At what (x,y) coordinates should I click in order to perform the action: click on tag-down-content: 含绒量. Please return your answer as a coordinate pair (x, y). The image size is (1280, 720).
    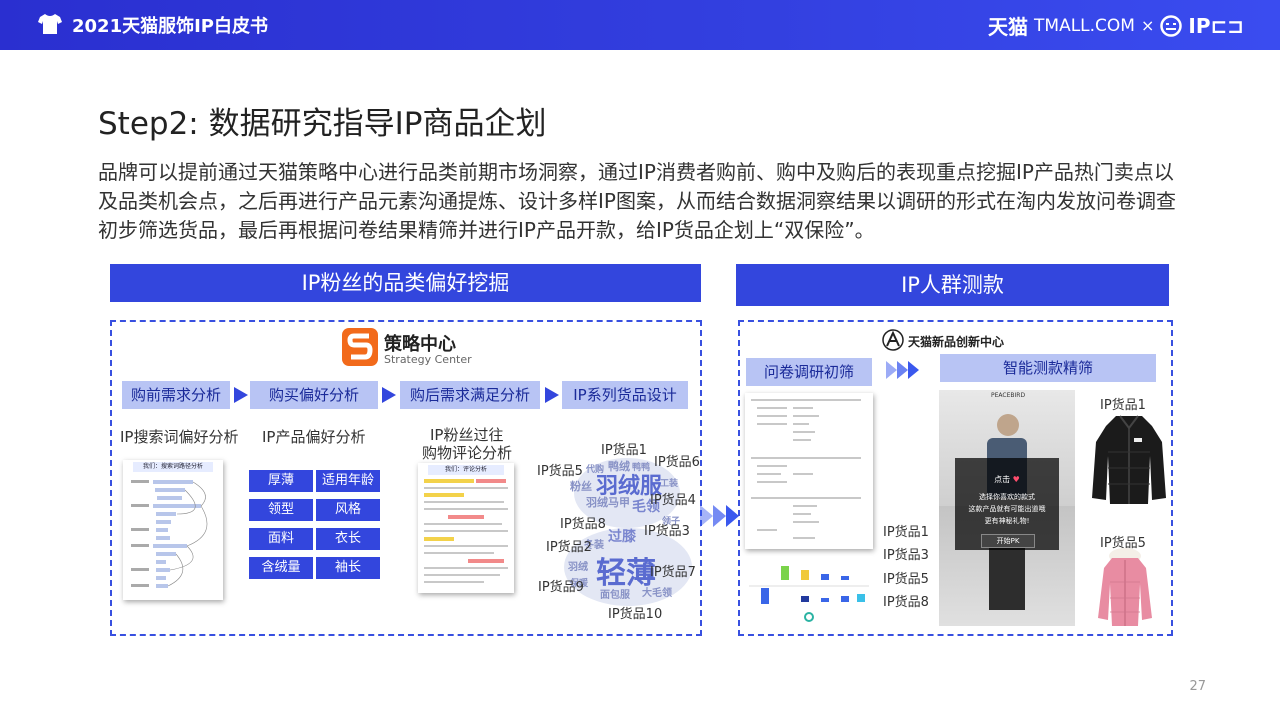
    Looking at the image, I should click on (281, 568).